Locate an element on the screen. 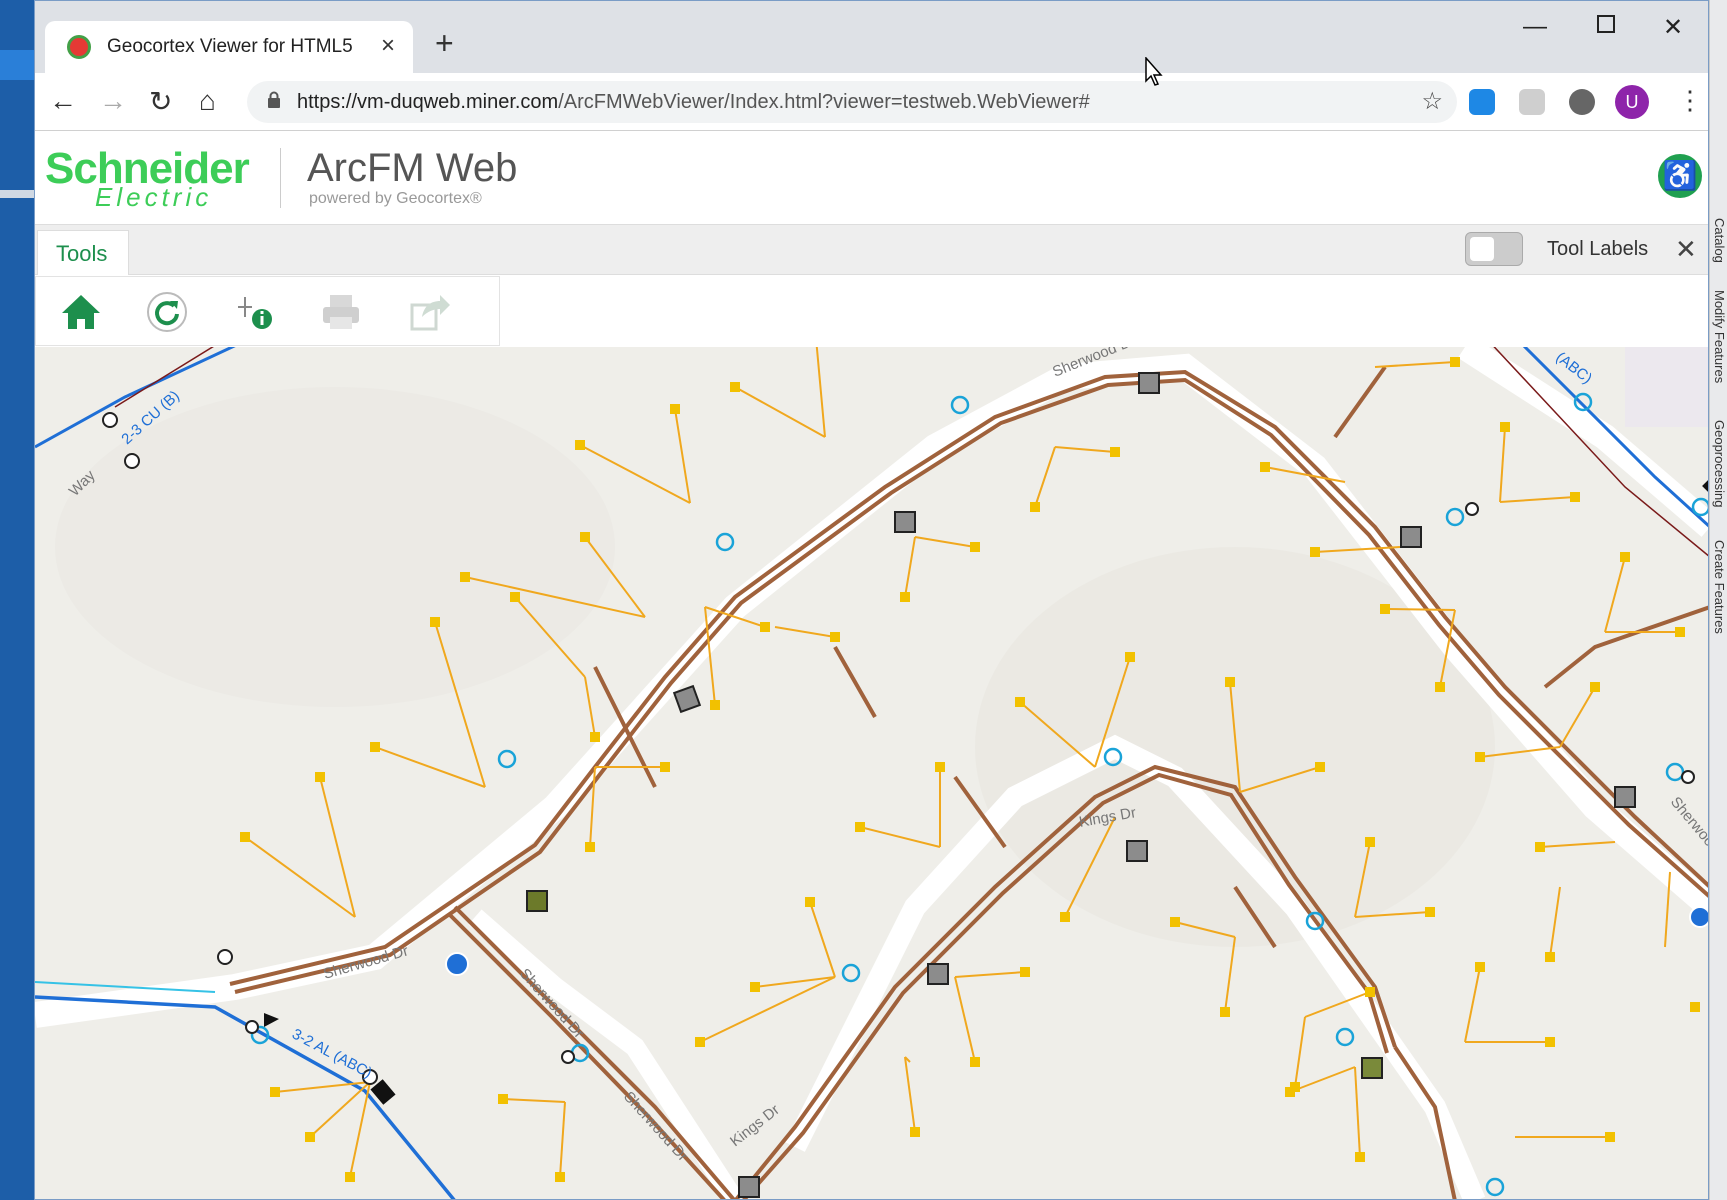  side-tab-modify-features: Modify Features is located at coordinates (1719, 336).